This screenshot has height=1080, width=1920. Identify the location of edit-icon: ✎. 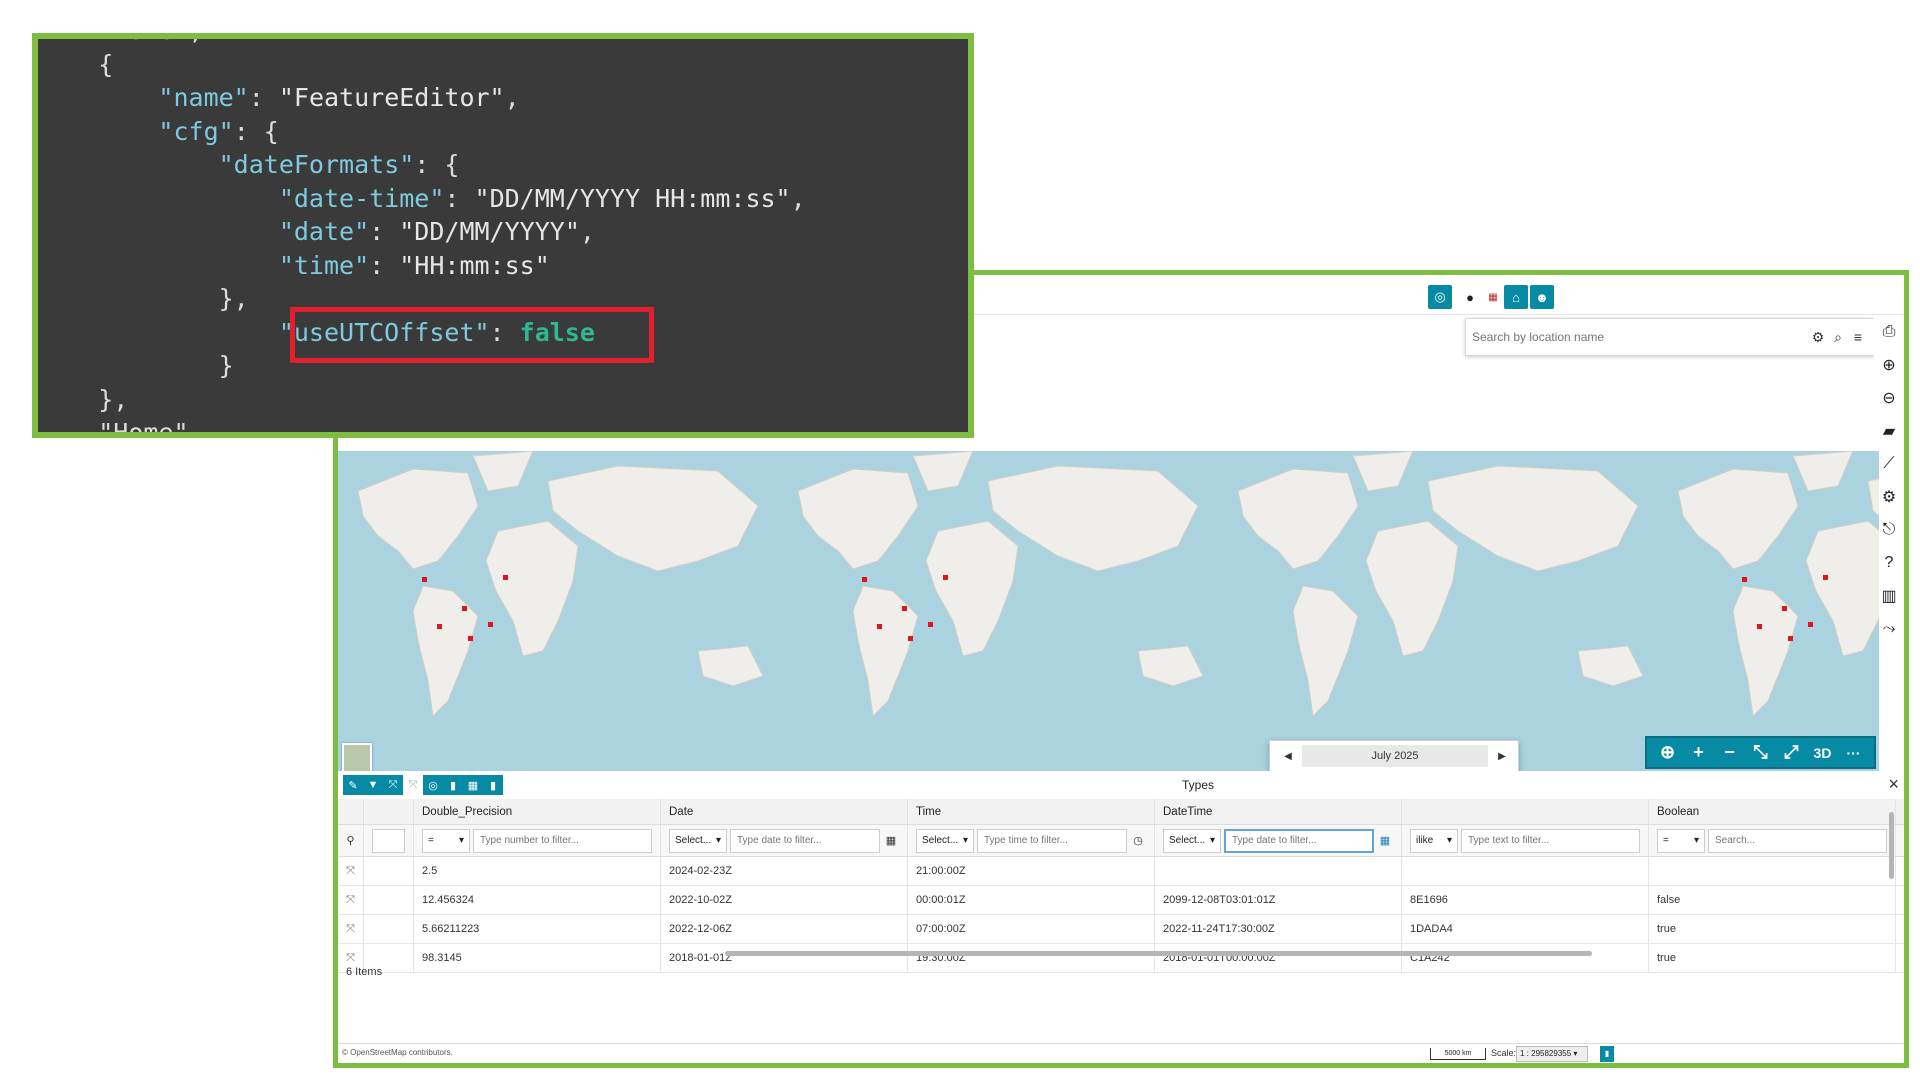
(353, 785).